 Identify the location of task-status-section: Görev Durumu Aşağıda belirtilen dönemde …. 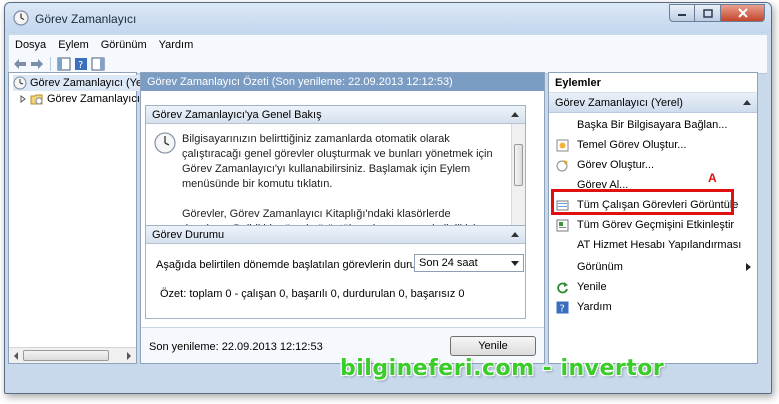
(335, 272).